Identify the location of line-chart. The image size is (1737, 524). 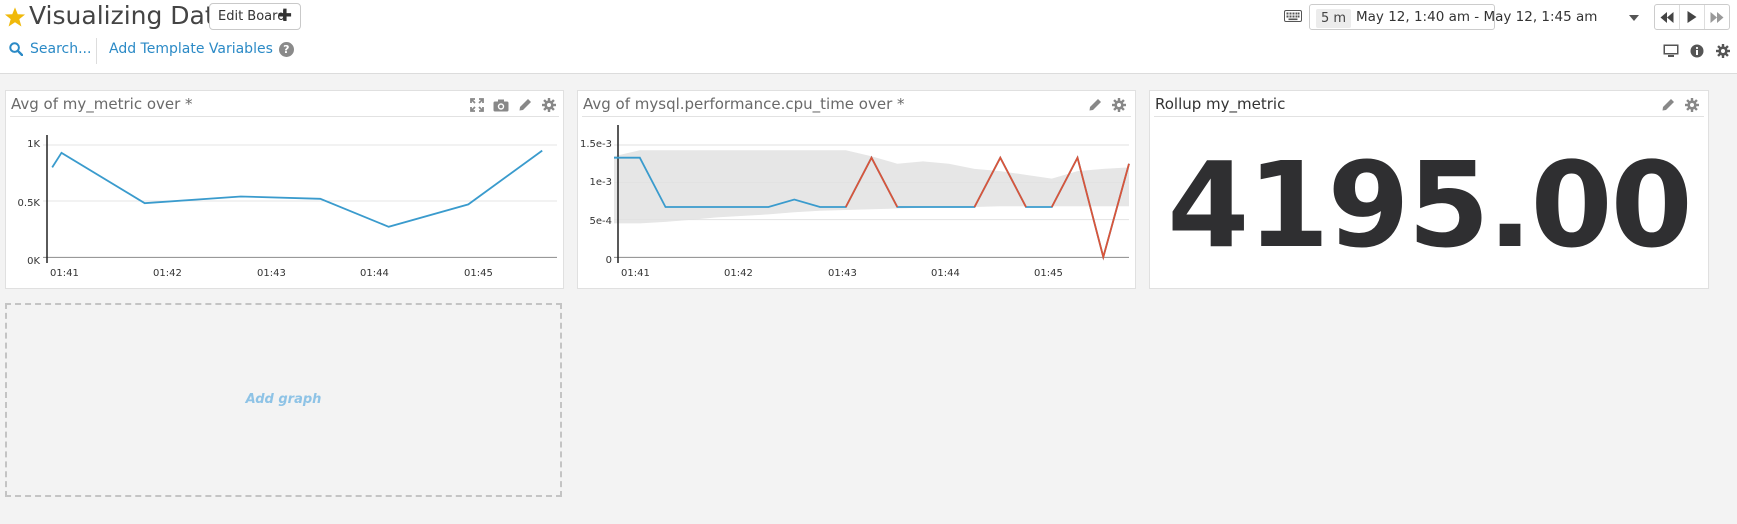
(284, 189).